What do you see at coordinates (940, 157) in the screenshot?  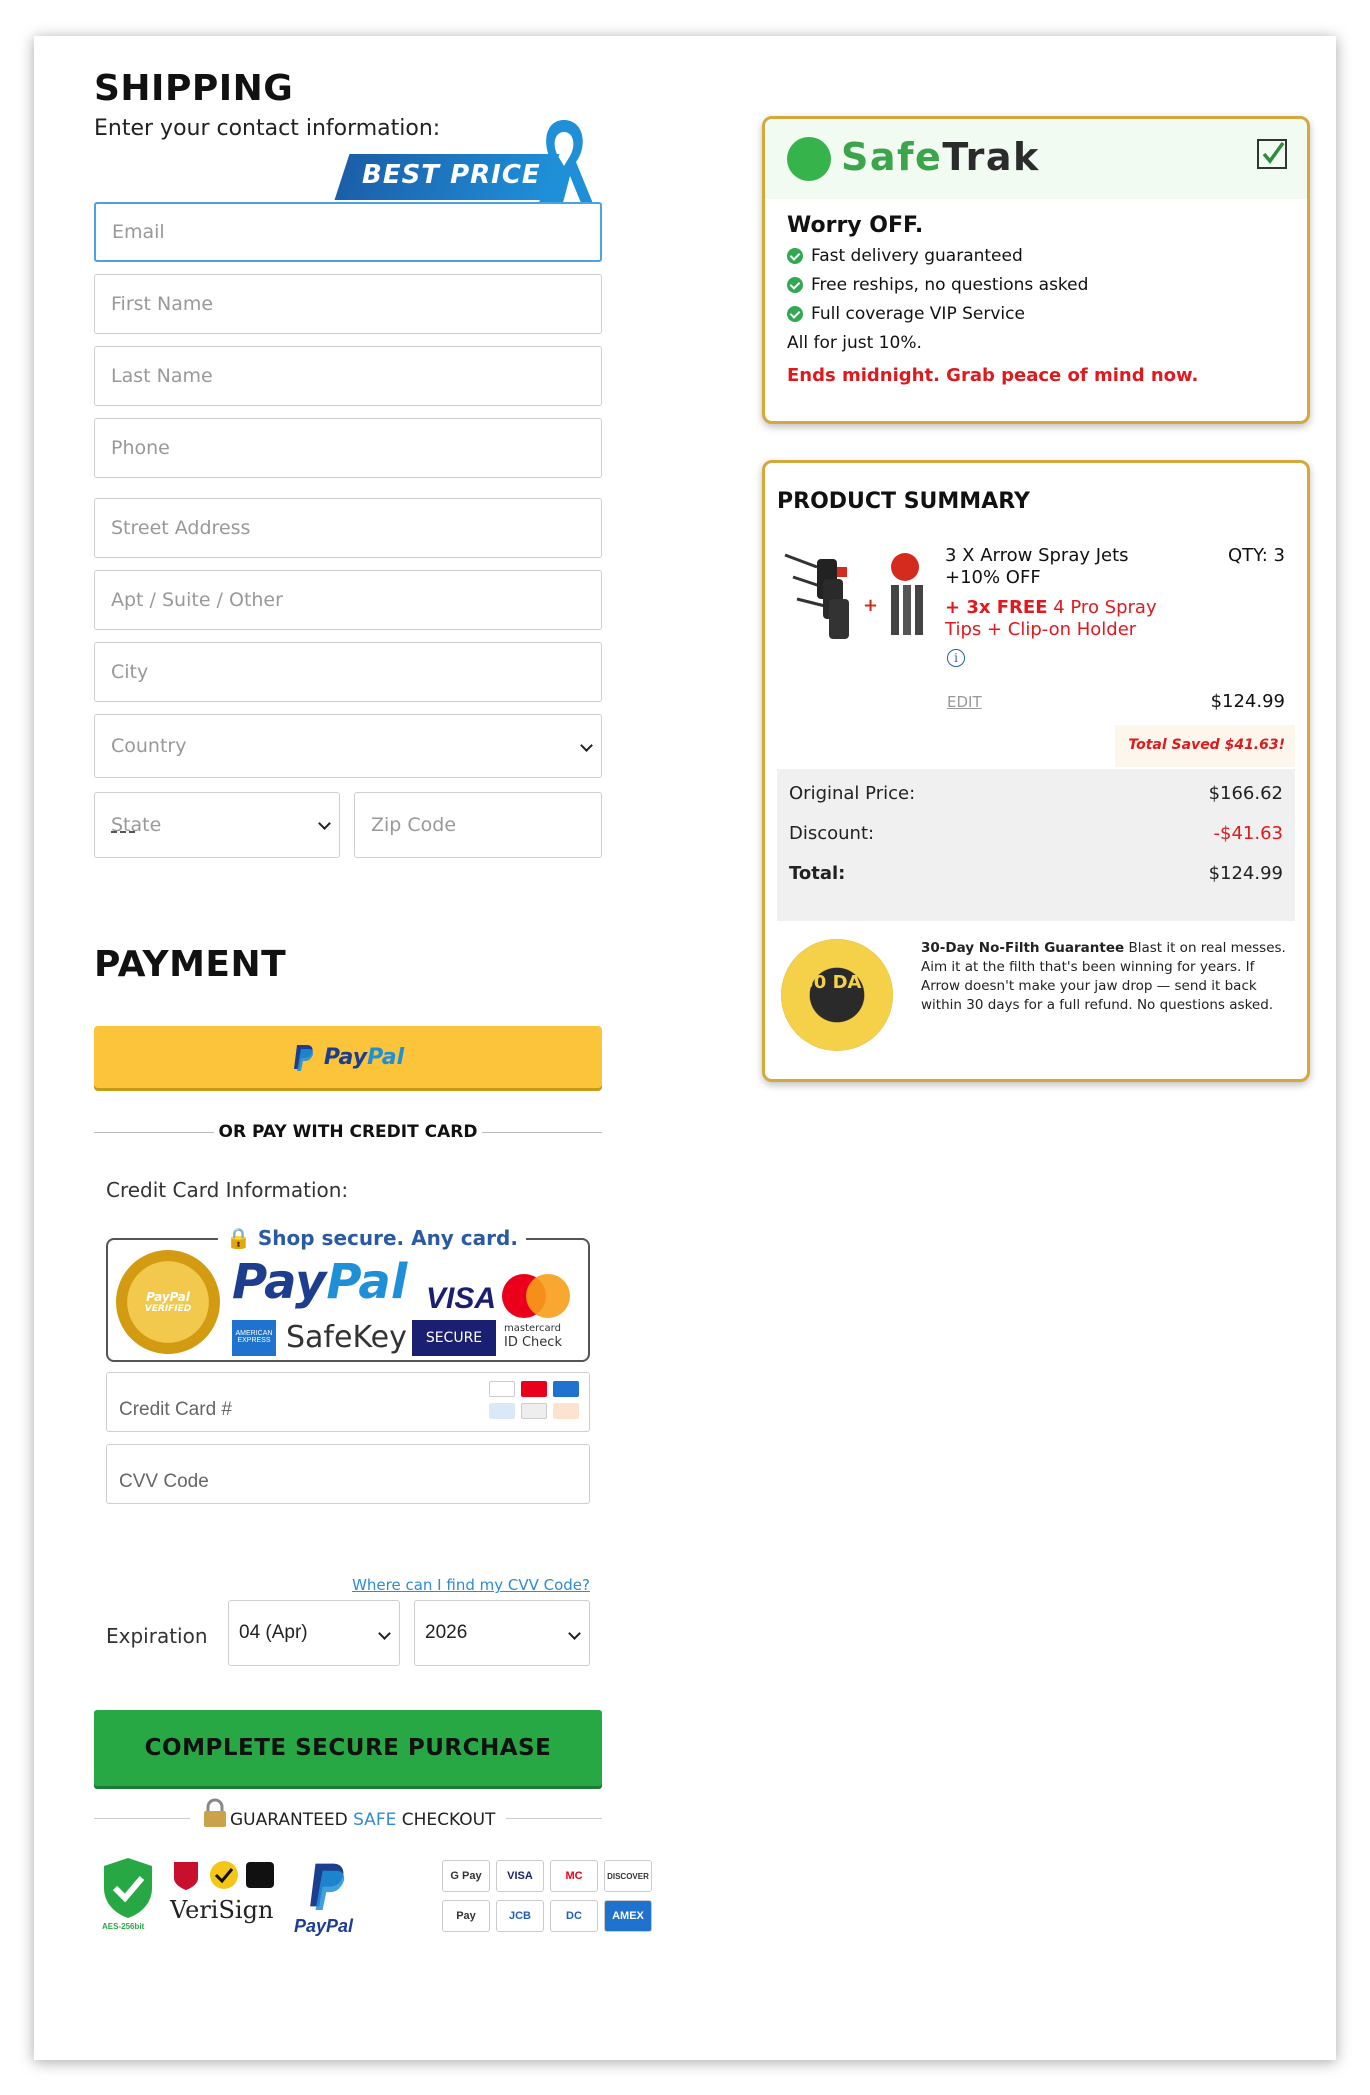 I see `safetrak-logo: SafeTrak` at bounding box center [940, 157].